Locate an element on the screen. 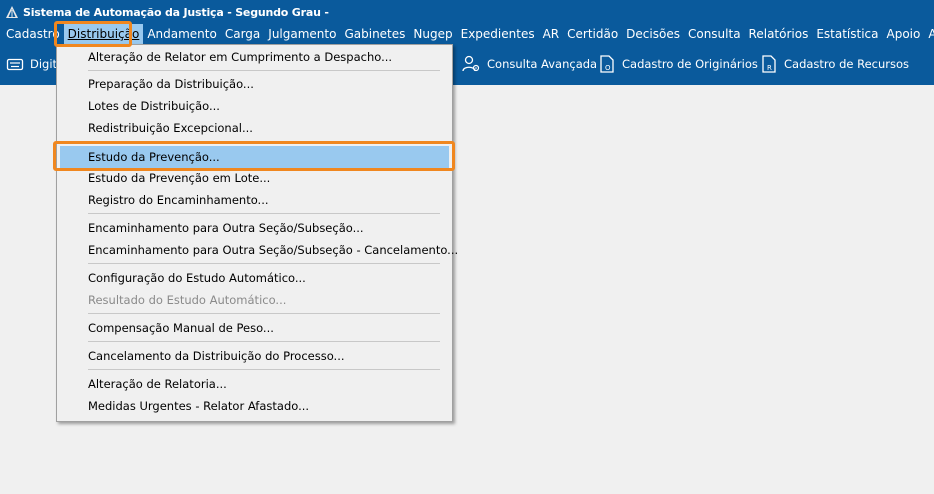 This screenshot has height=494, width=934. consulta-avancada-button: Consulta Avançada is located at coordinates (529, 64).